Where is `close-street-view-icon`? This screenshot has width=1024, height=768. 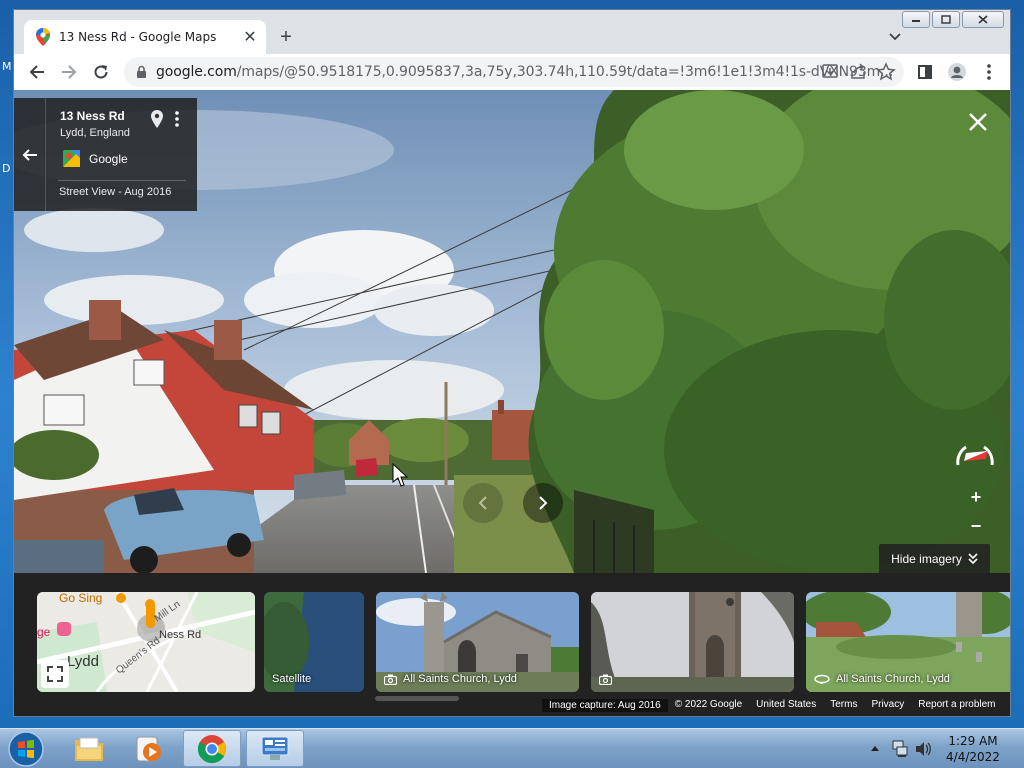 close-street-view-icon is located at coordinates (978, 122).